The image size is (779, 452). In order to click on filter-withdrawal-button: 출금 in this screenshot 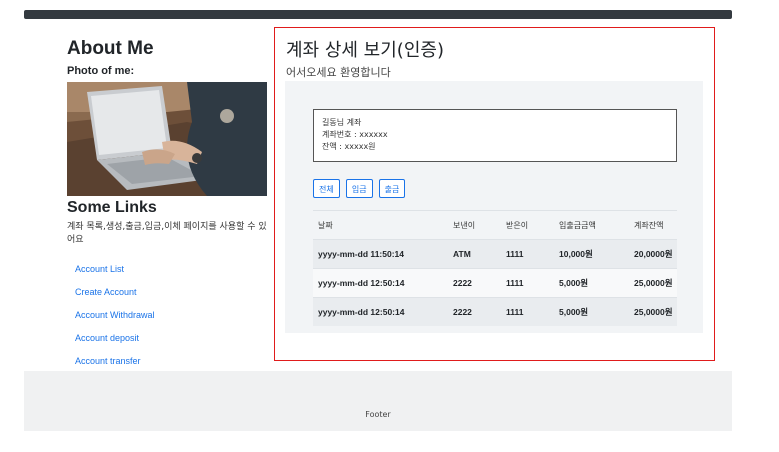, I will do `click(392, 188)`.